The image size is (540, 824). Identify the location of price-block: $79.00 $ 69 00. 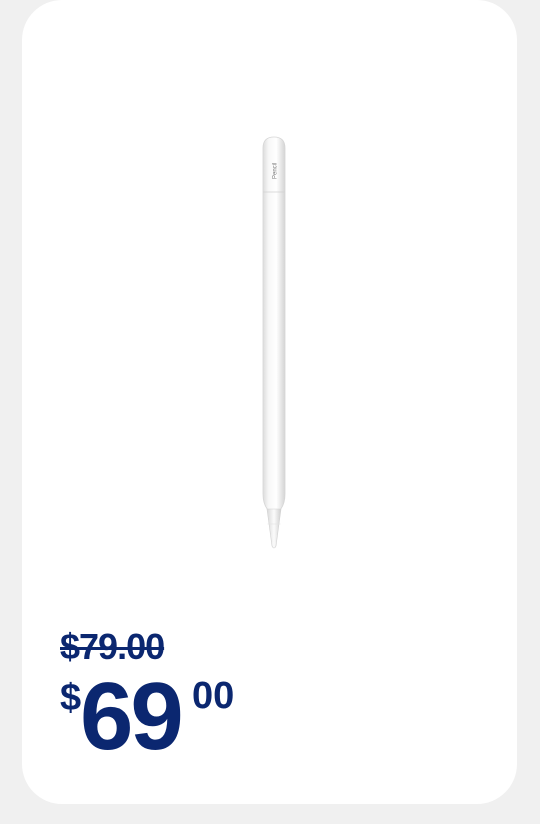
(147, 698).